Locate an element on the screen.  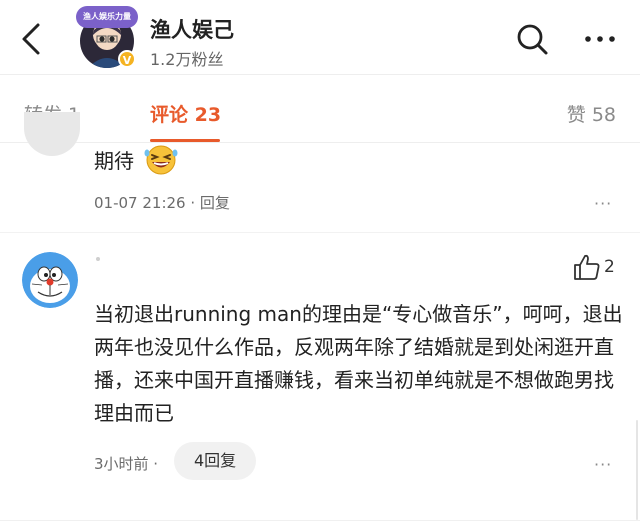
search-icon is located at coordinates (532, 39).